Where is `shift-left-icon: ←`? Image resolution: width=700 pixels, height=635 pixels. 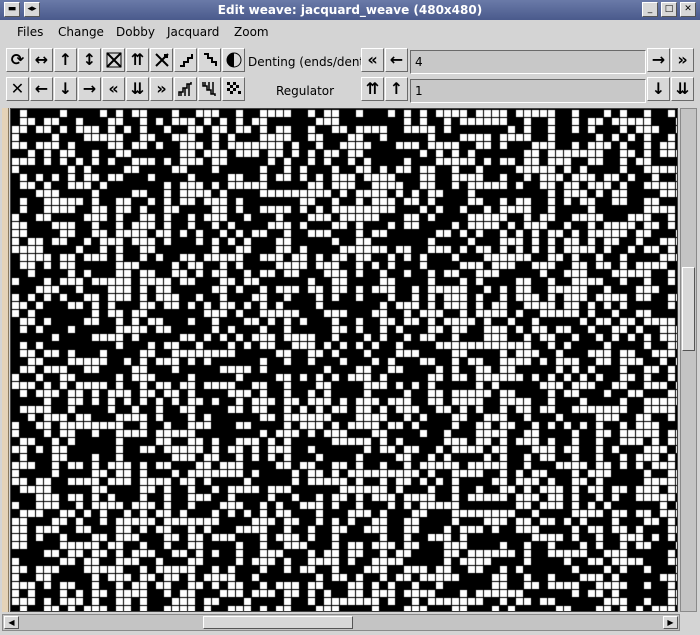 shift-left-icon: ← is located at coordinates (41, 88).